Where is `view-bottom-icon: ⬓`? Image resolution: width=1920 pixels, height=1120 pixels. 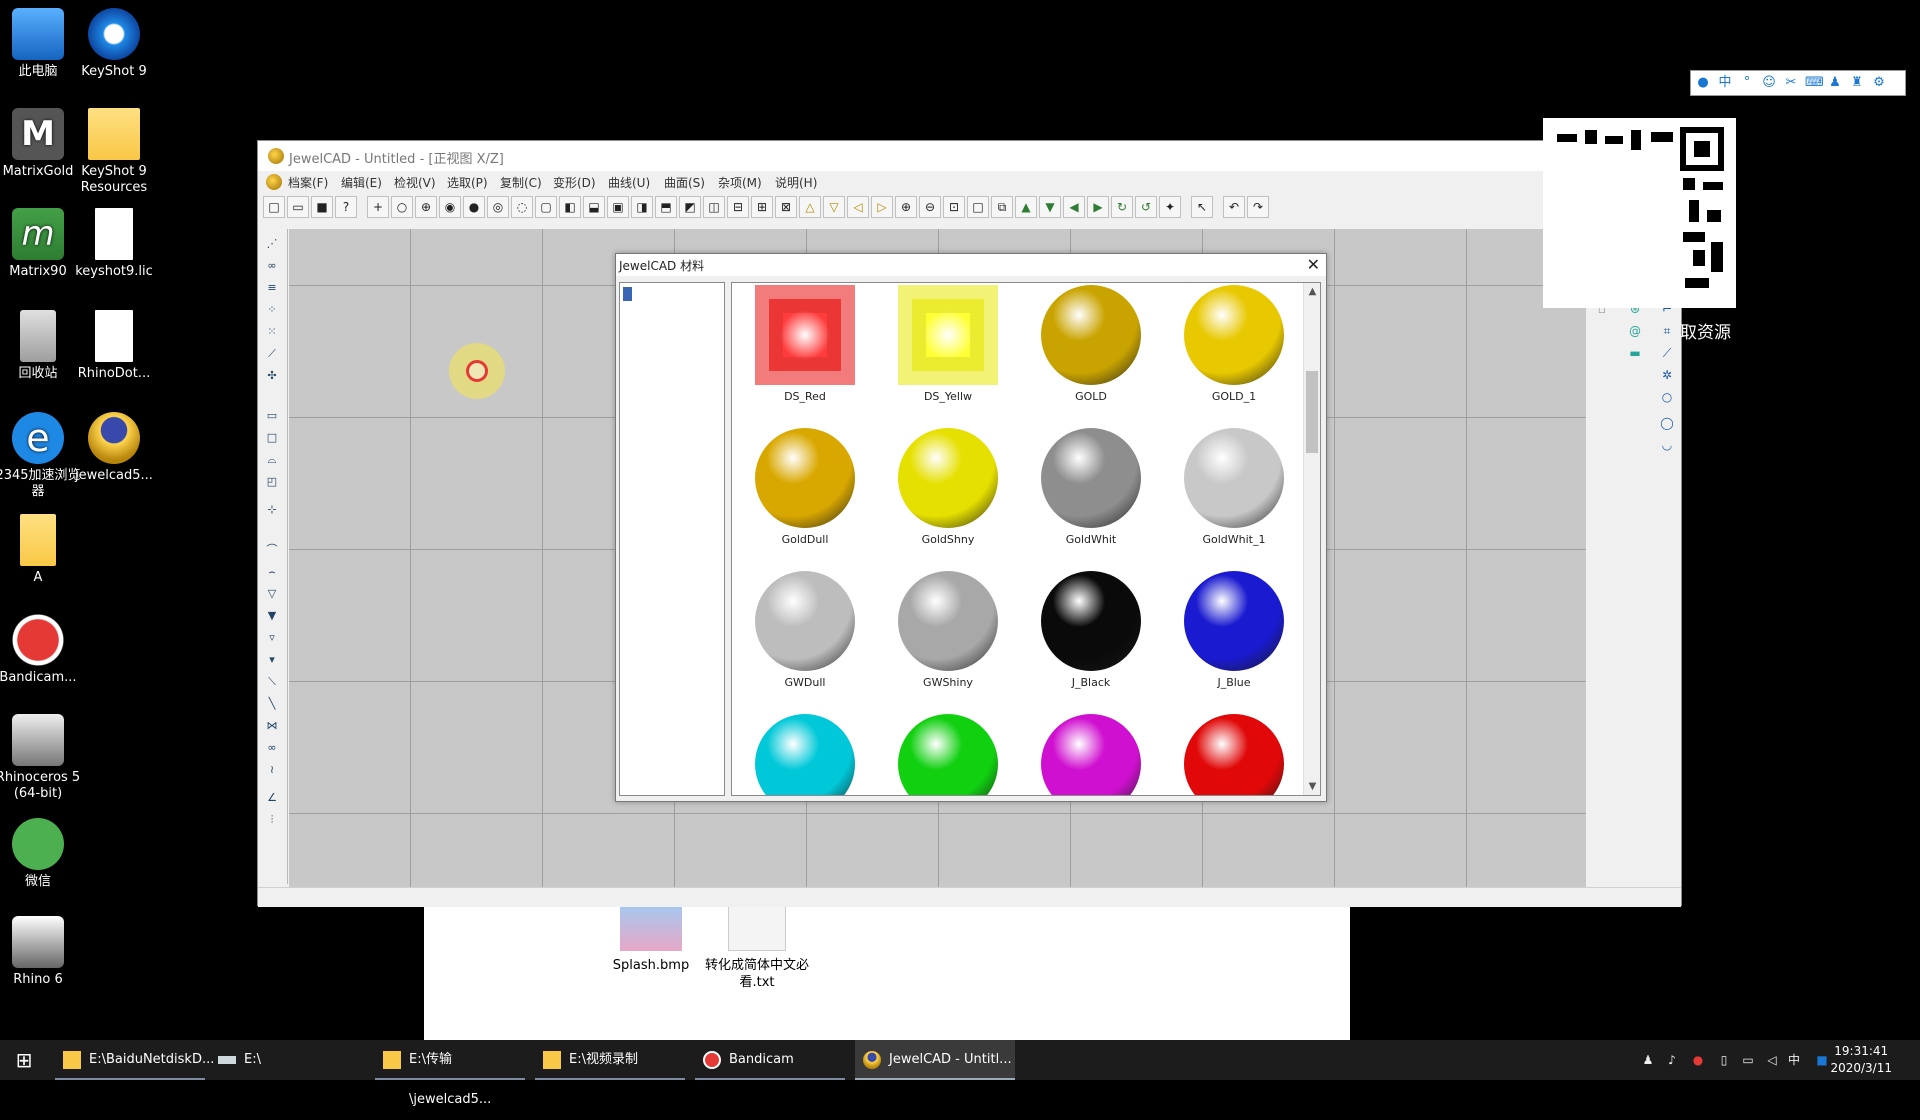 view-bottom-icon: ⬓ is located at coordinates (594, 207).